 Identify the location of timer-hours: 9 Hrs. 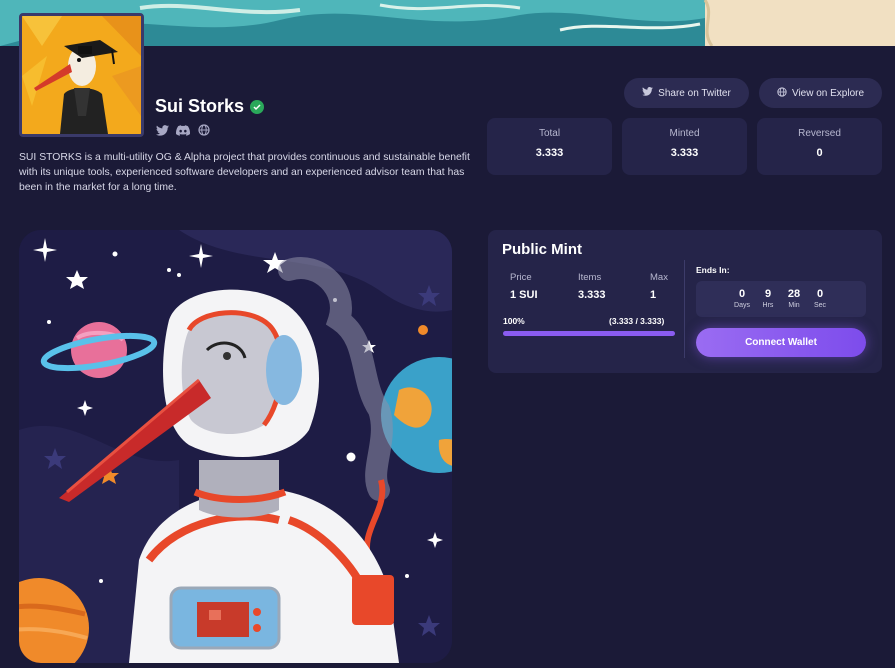
(768, 302).